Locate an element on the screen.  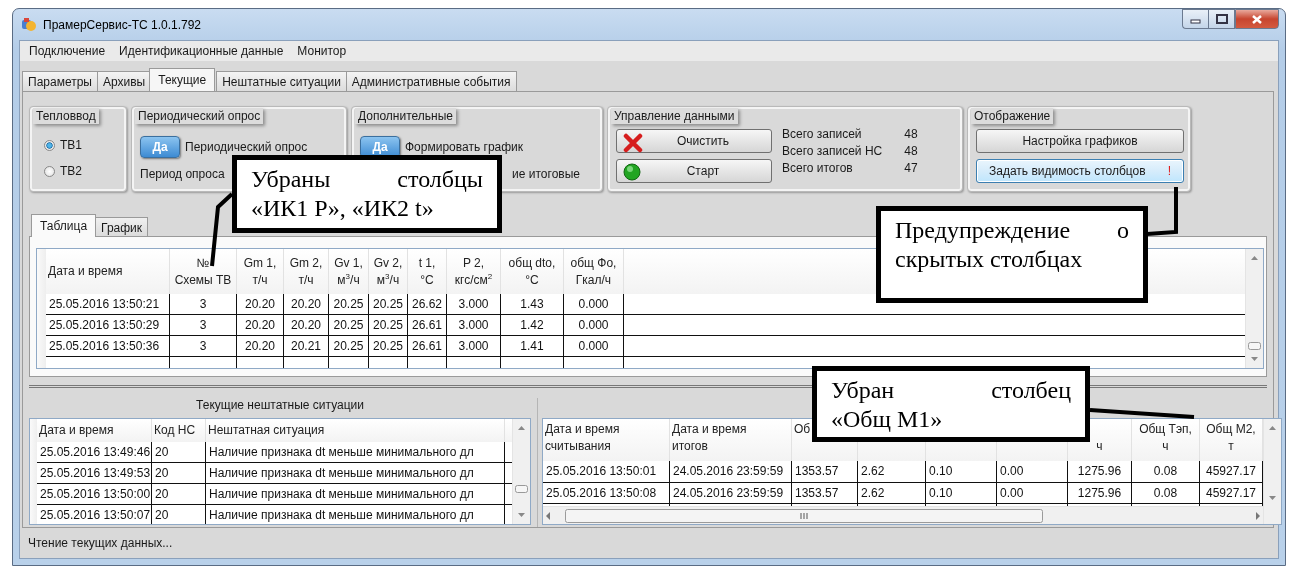
table-cell: 1.43 is located at coordinates (532, 304).